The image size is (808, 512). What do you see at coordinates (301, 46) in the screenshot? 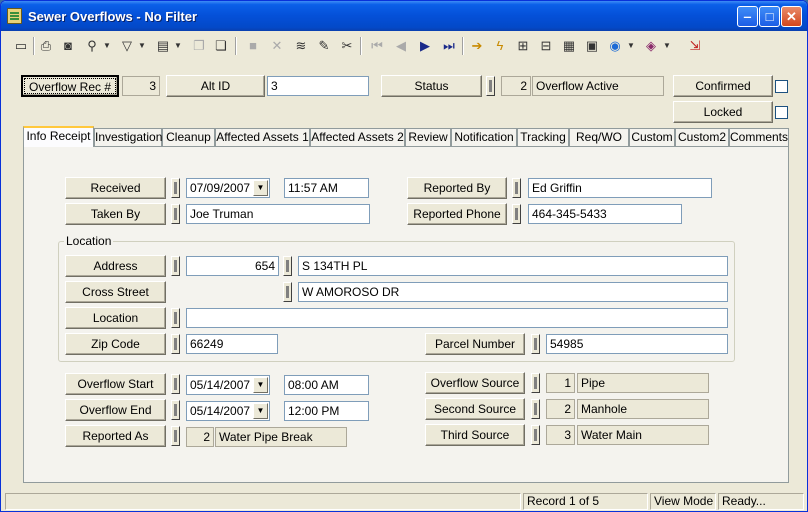
I see `layers-icon: ≋` at bounding box center [301, 46].